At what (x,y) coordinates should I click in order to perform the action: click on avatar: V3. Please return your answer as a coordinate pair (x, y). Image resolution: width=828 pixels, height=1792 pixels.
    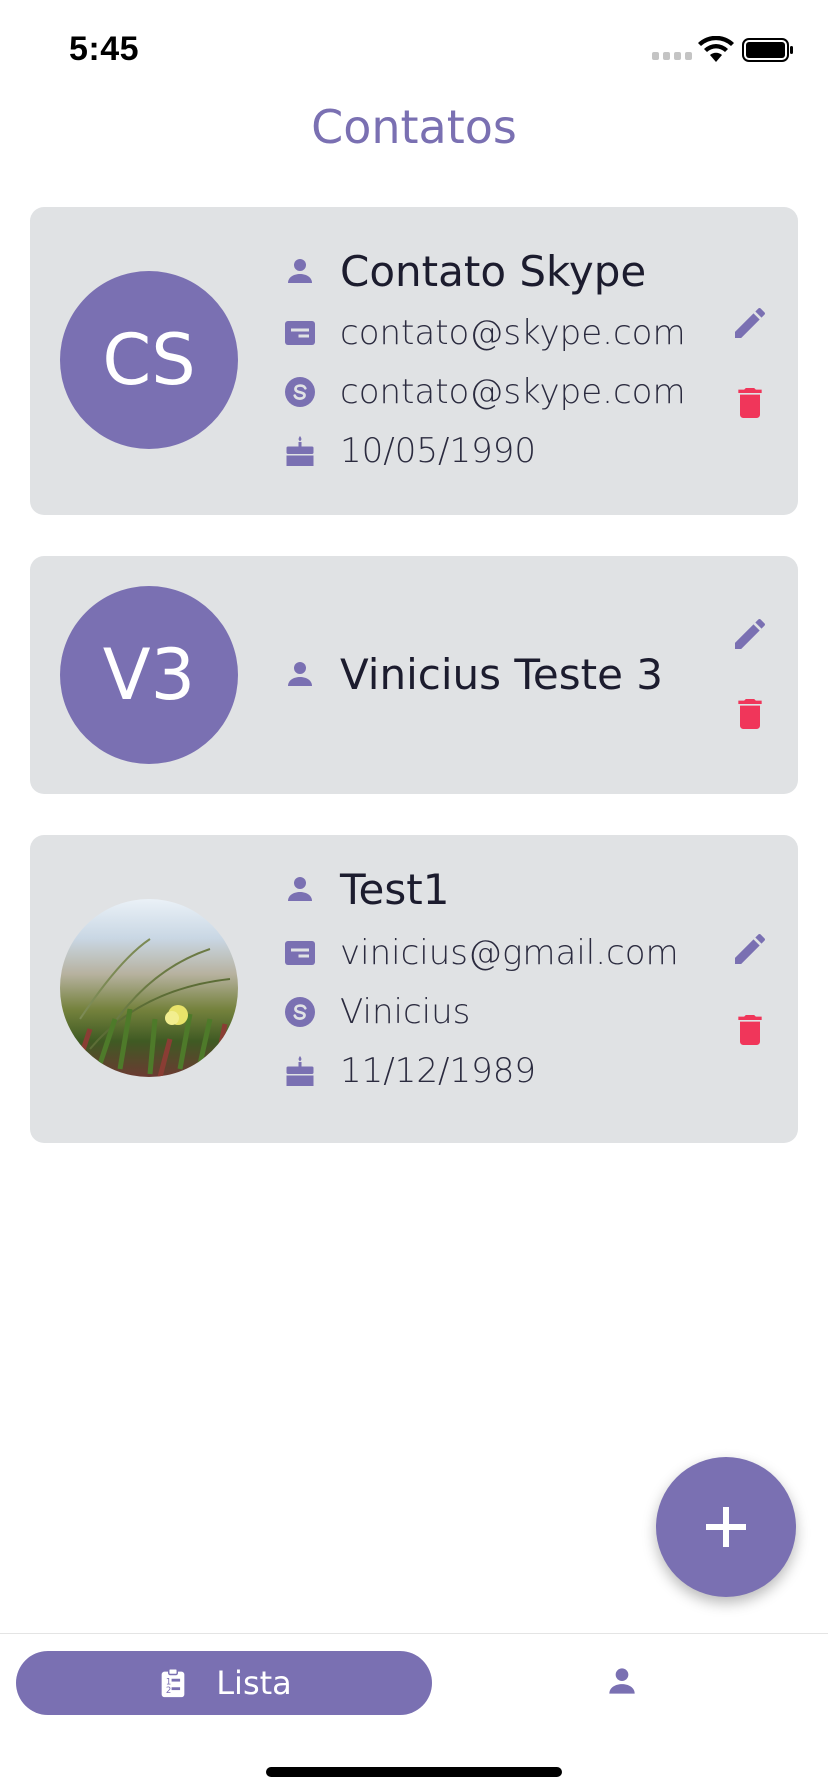
    Looking at the image, I should click on (149, 675).